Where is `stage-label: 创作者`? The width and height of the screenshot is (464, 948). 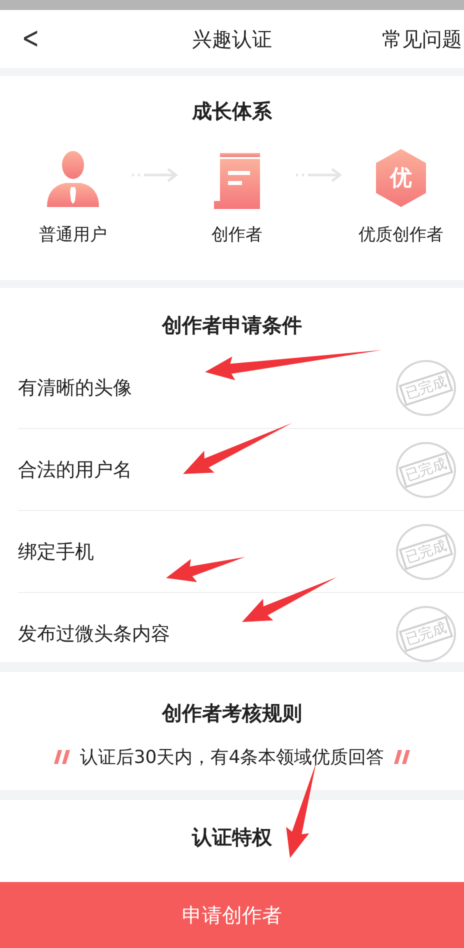 stage-label: 创作者 is located at coordinates (237, 235).